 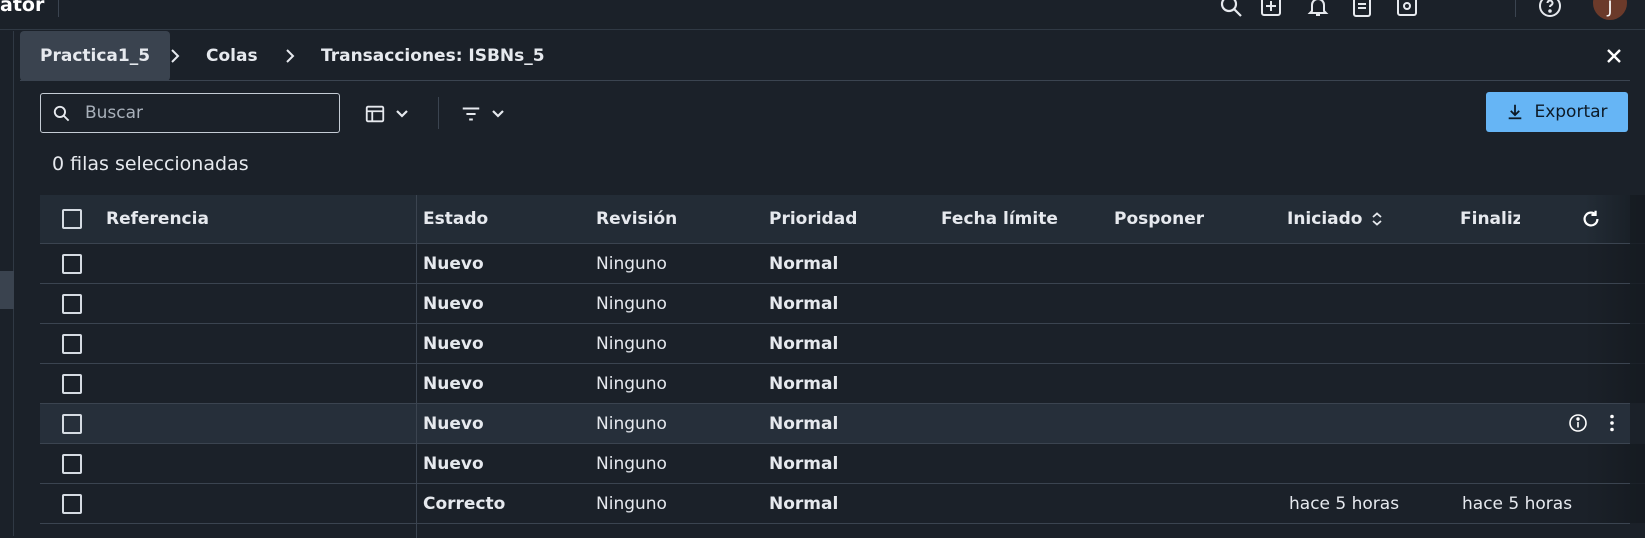 I want to click on app-title: ator, so click(x=22, y=8).